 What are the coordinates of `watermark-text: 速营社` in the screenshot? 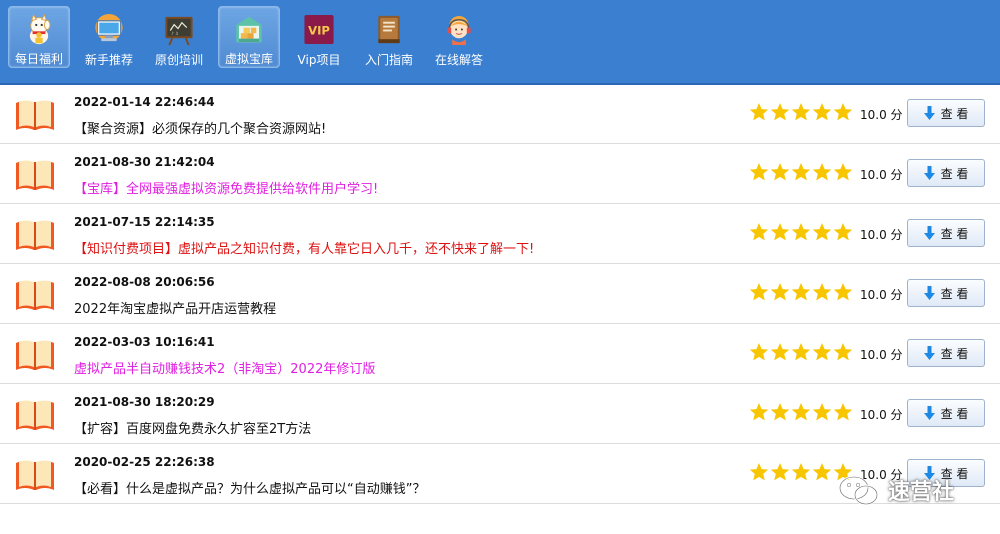 It's located at (921, 492).